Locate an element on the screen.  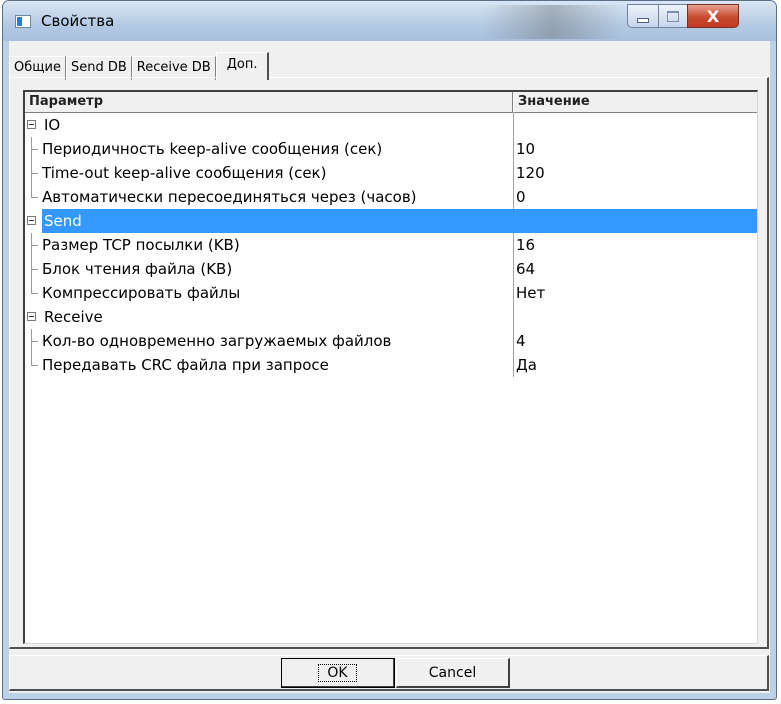
group-label: IO is located at coordinates (52, 125).